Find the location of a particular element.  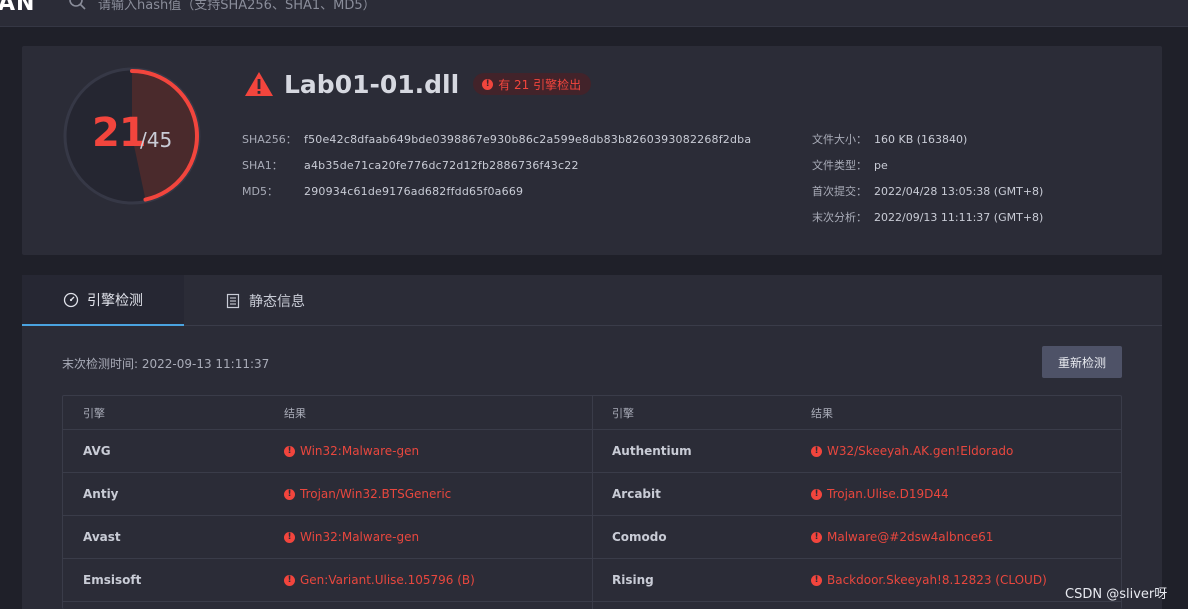

tab-bar: 引擎检测 静态信息 is located at coordinates (592, 300).